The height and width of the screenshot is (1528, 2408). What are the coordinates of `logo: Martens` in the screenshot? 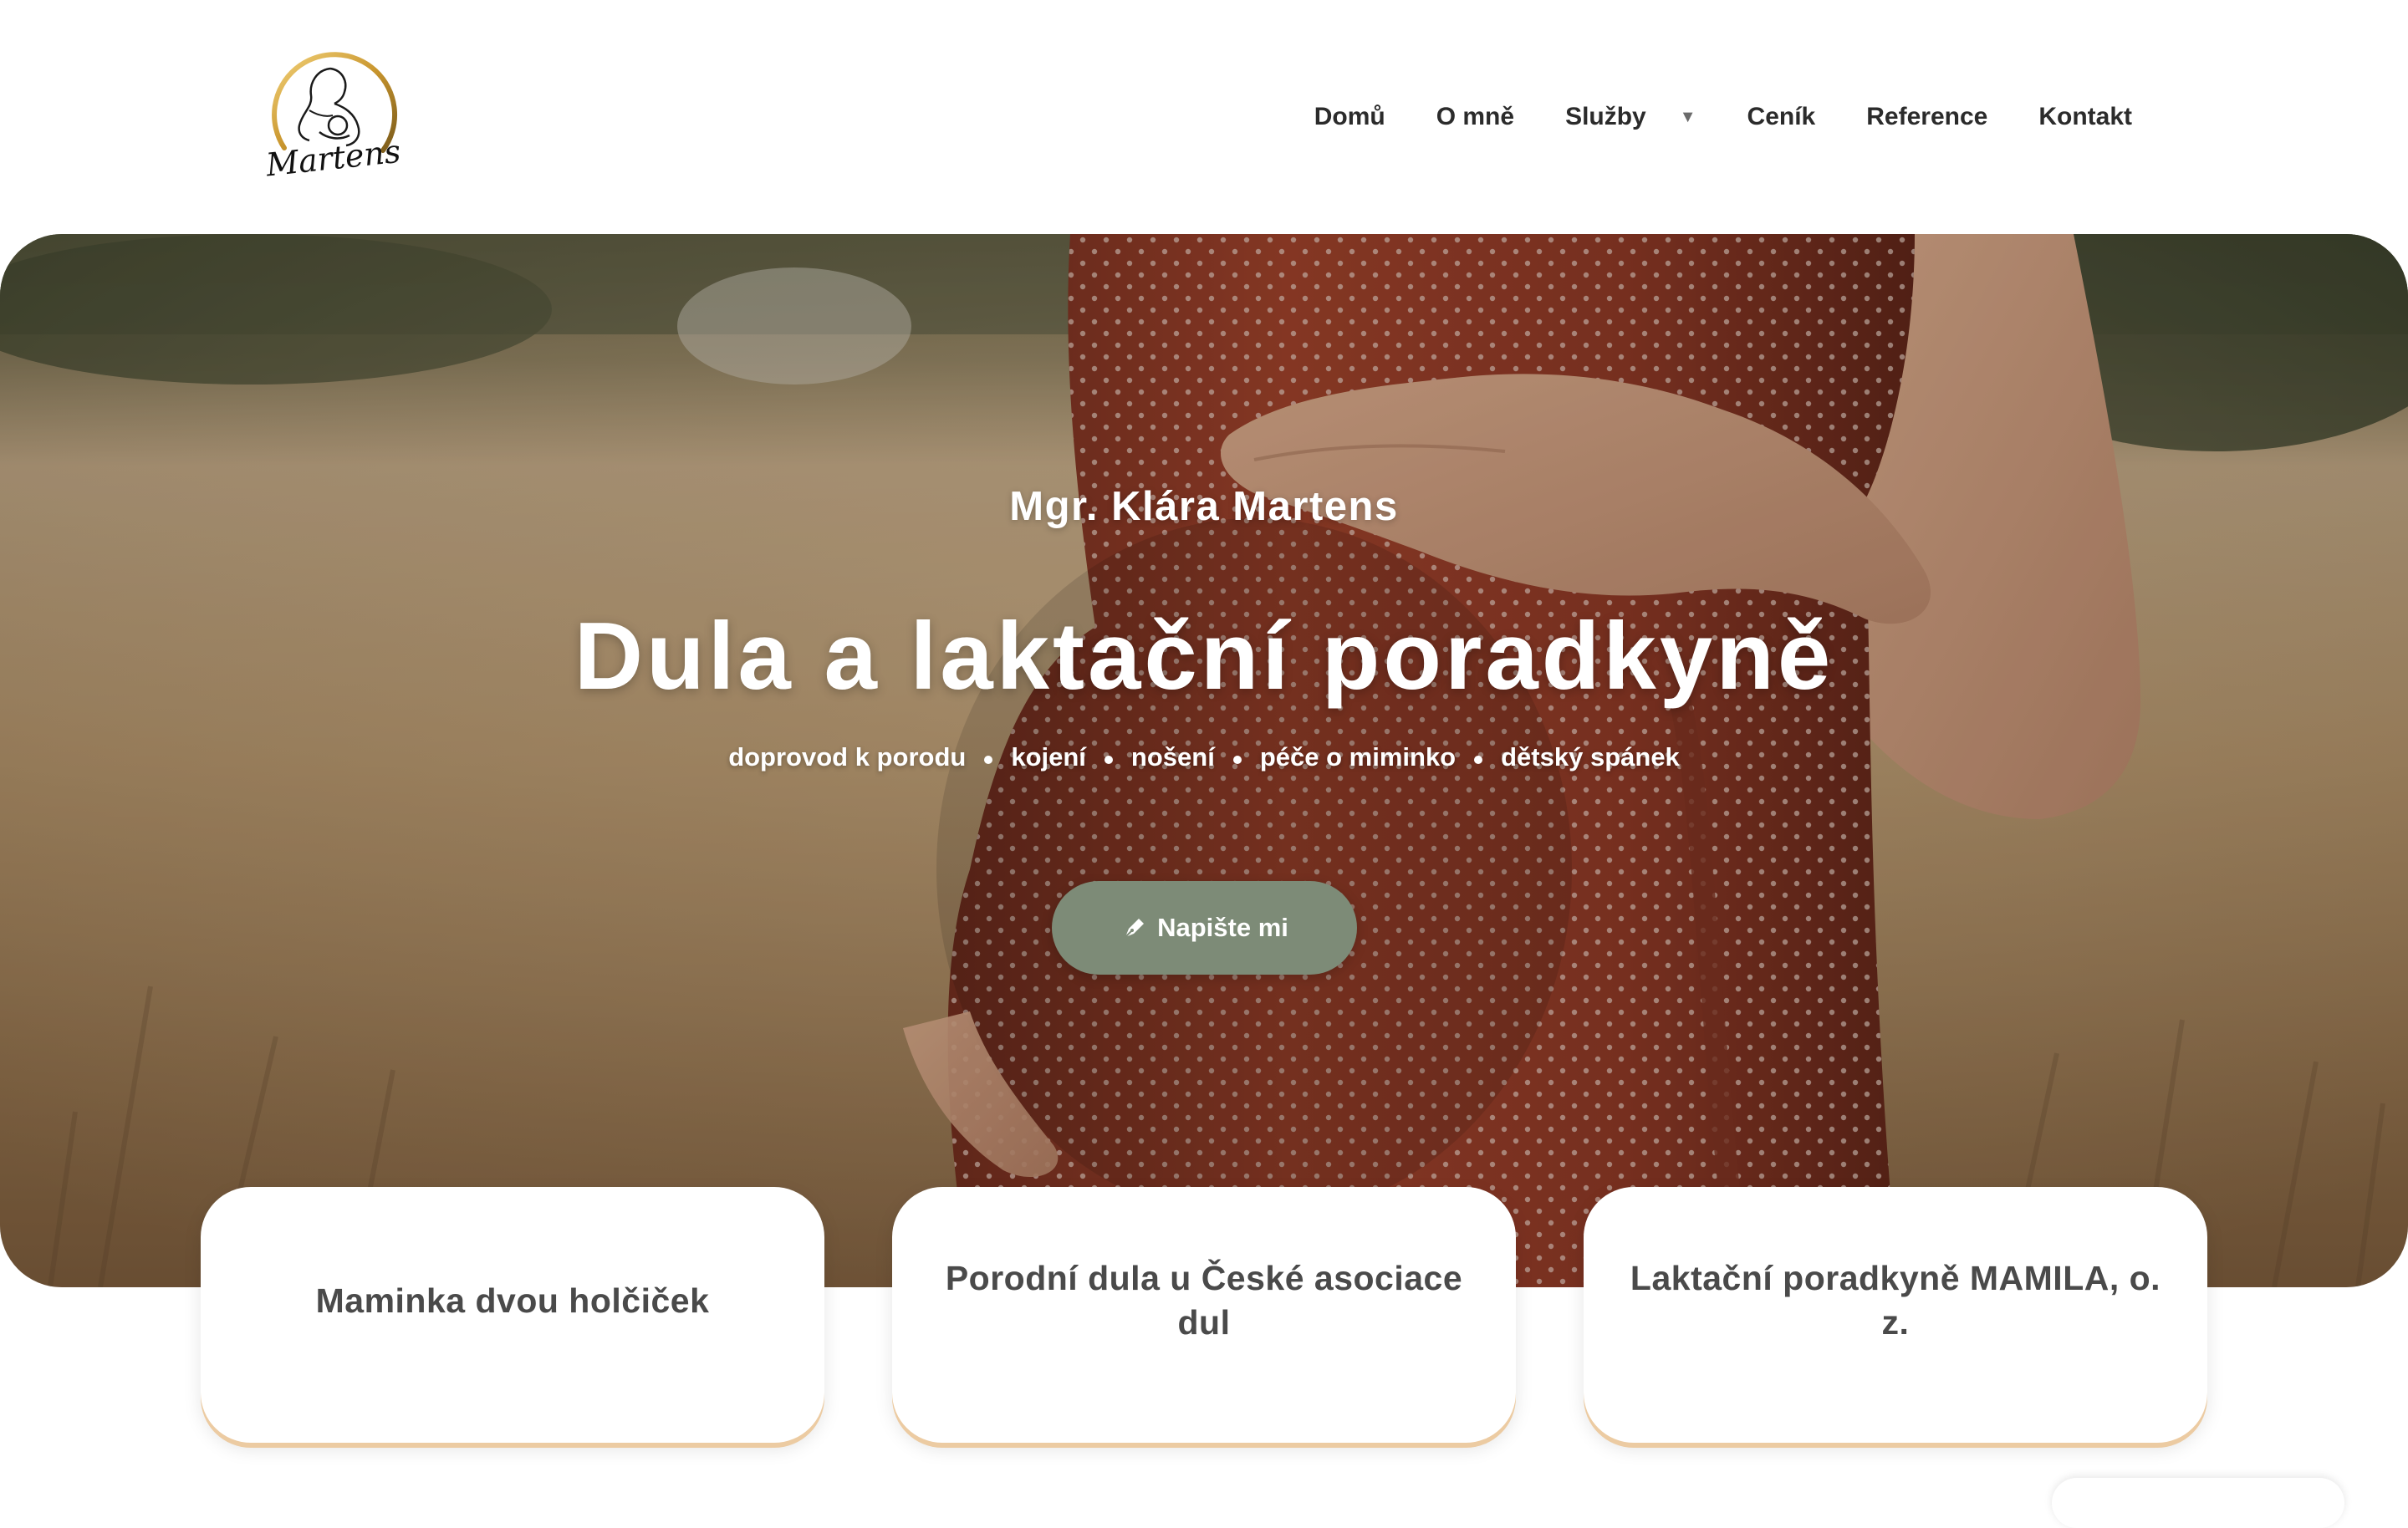 It's located at (335, 121).